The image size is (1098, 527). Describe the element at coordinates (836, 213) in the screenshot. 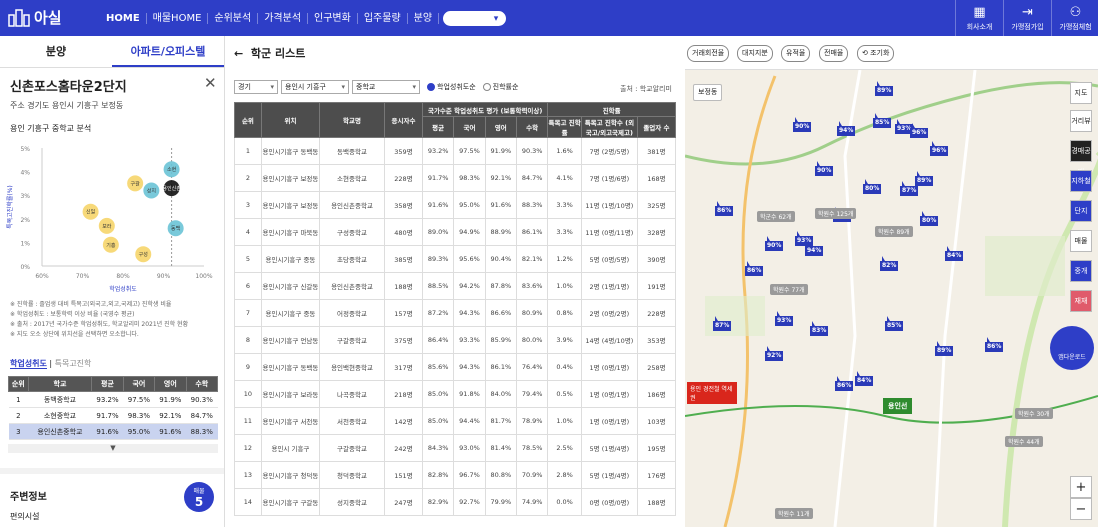

I see `academy-label: 학원수 125개` at that location.